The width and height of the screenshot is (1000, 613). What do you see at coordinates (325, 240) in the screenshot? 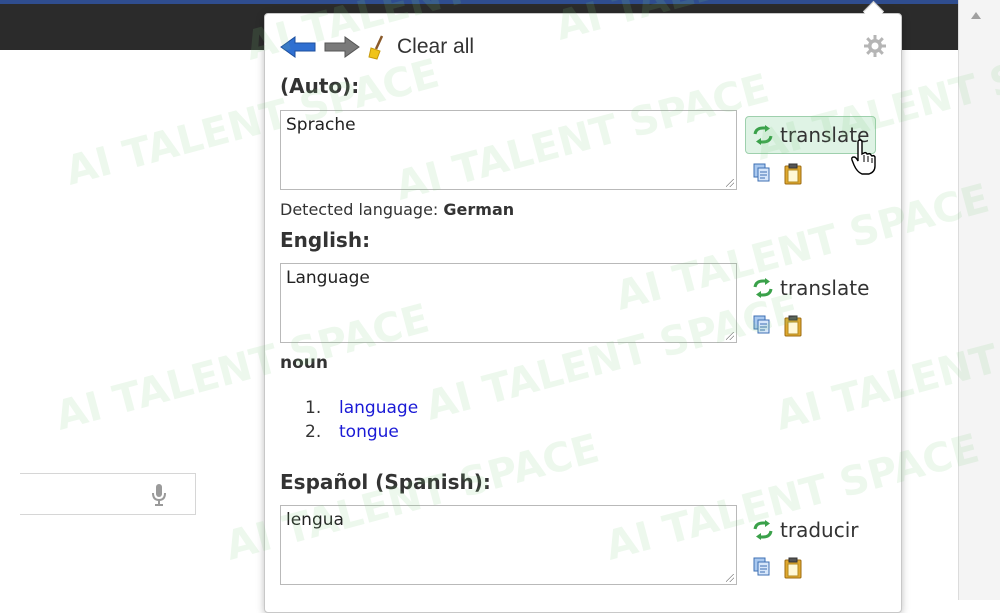
I see `english-heading: English:` at bounding box center [325, 240].